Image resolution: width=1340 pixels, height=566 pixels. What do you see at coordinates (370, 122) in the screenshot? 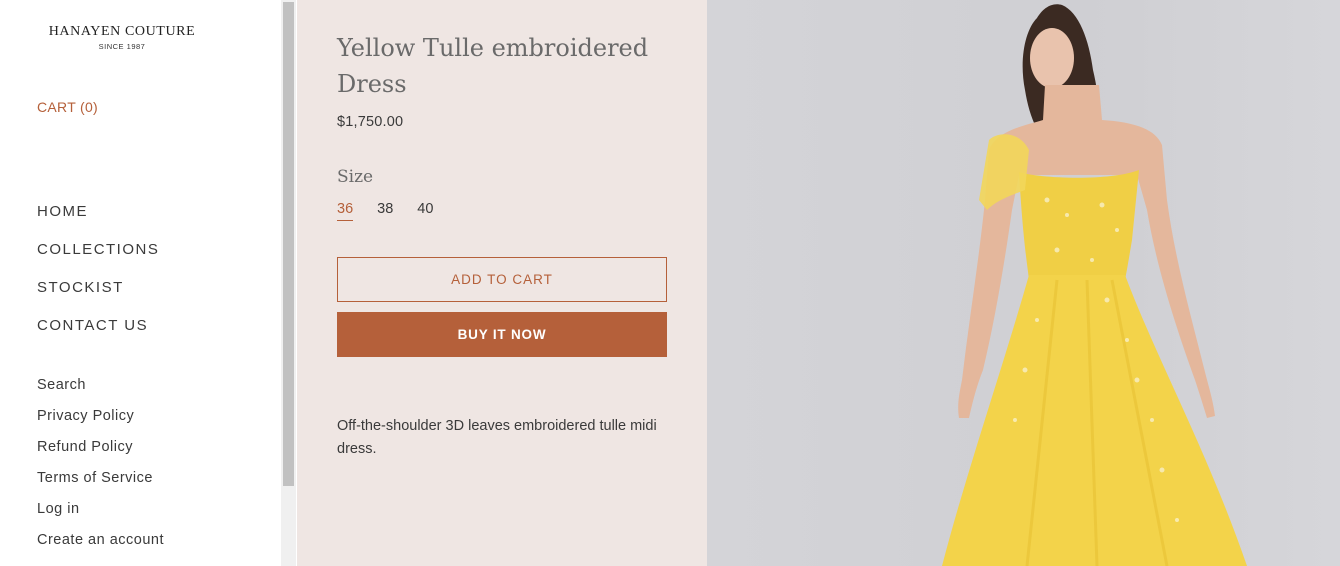
I see `product-price: $1,750.00` at bounding box center [370, 122].